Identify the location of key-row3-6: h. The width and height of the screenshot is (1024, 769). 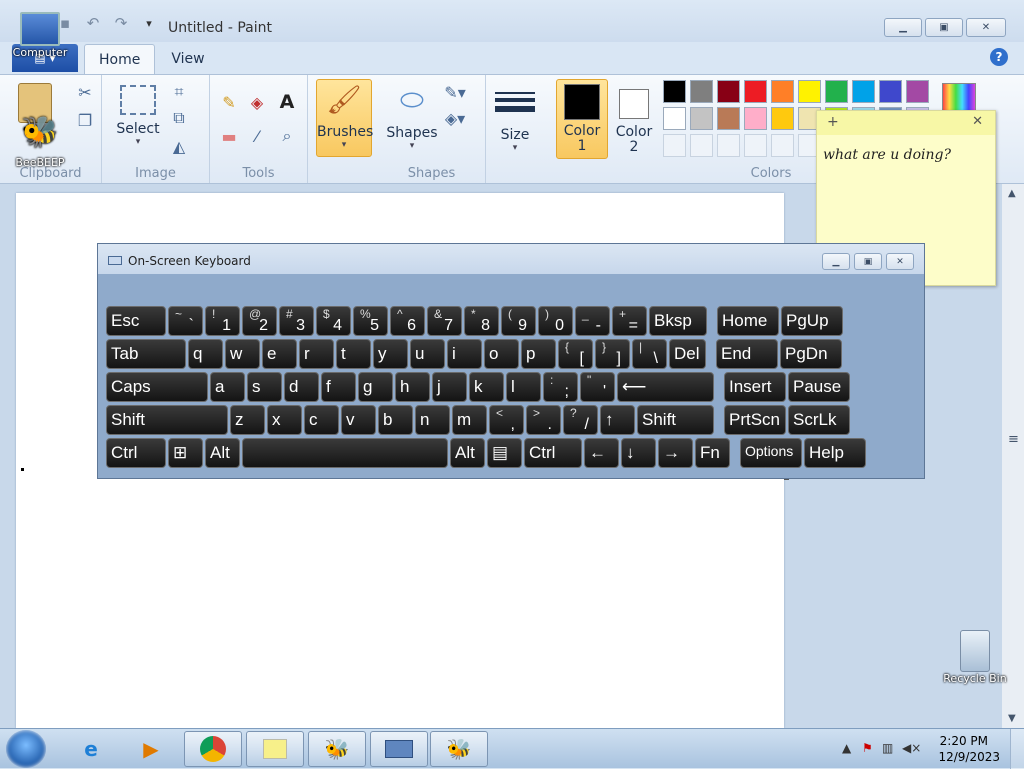
(412, 387).